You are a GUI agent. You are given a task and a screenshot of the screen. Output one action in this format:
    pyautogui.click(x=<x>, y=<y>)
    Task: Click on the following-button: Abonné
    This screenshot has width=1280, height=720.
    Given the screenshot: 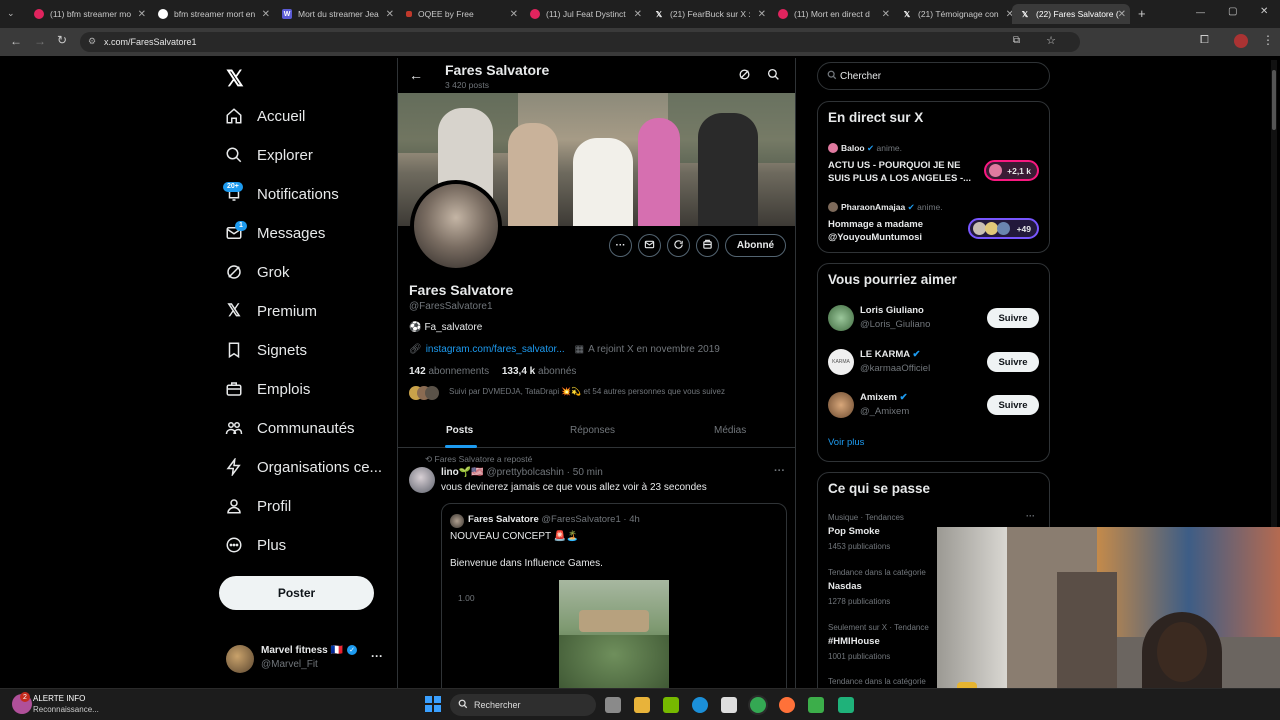 What is the action you would take?
    pyautogui.click(x=755, y=245)
    